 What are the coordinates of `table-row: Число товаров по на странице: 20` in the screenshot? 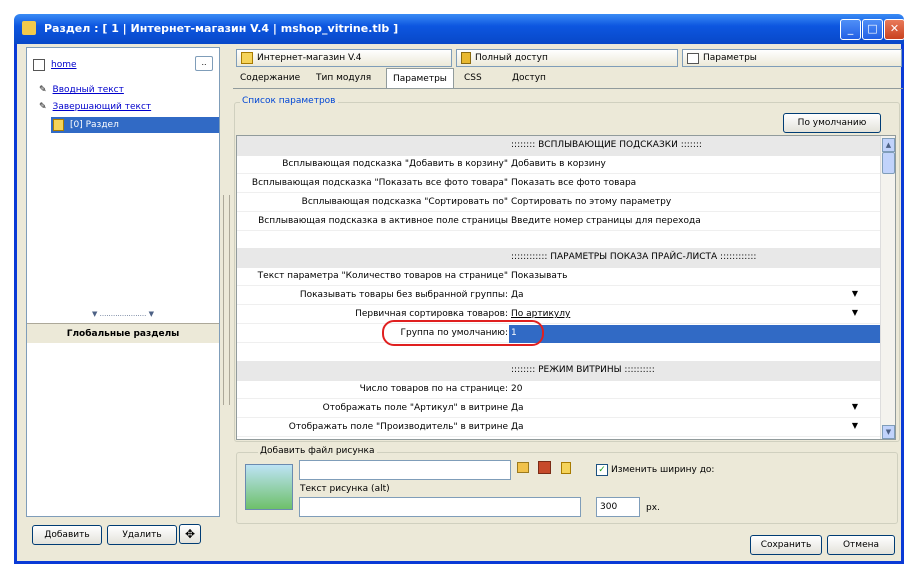 It's located at (559, 390).